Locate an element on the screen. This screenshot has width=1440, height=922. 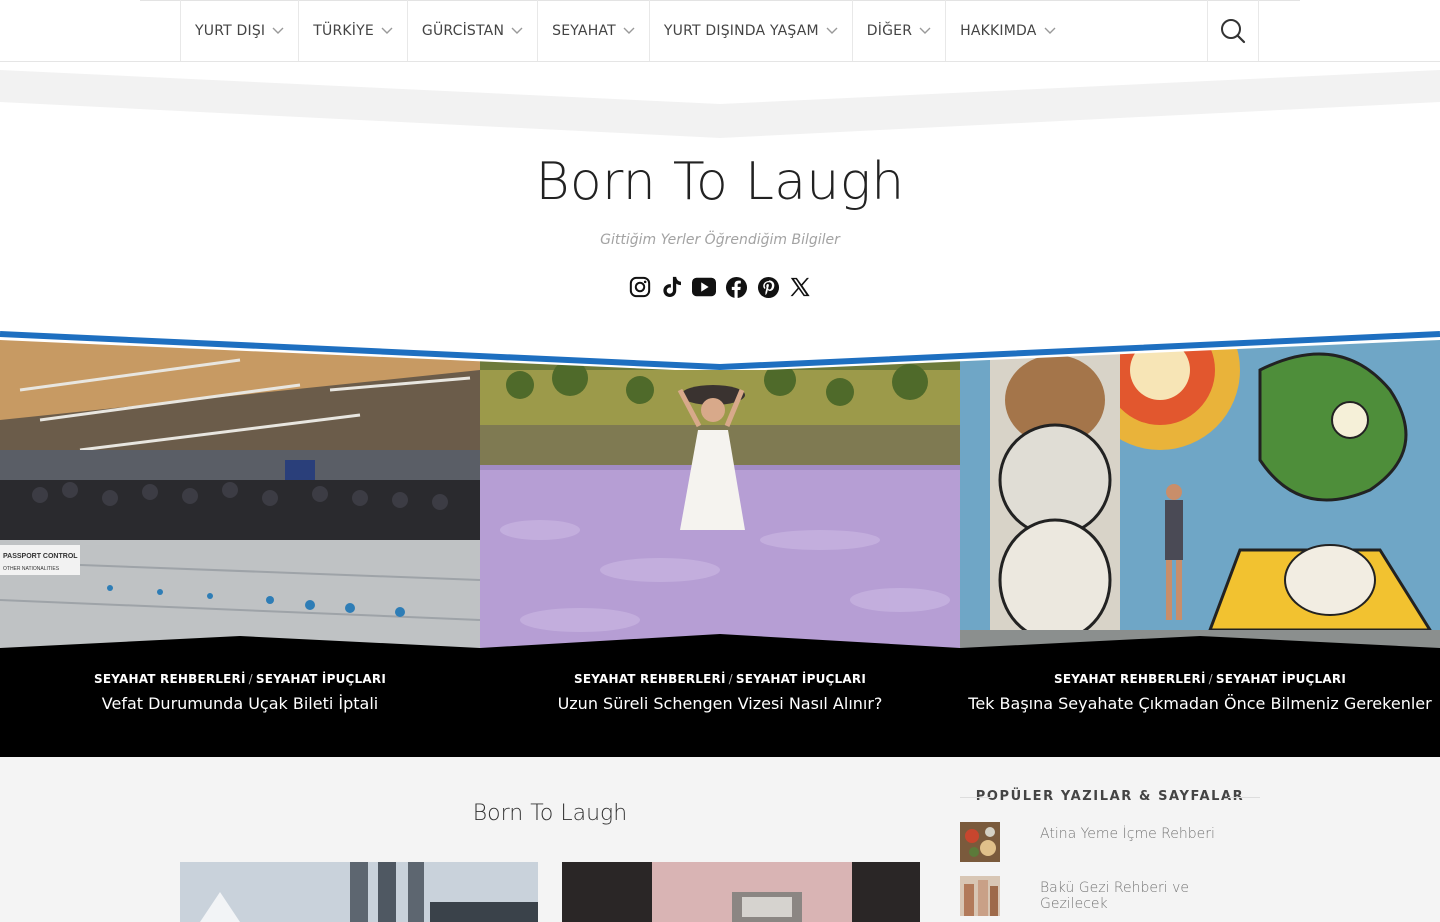
youtube-icon is located at coordinates (704, 287).